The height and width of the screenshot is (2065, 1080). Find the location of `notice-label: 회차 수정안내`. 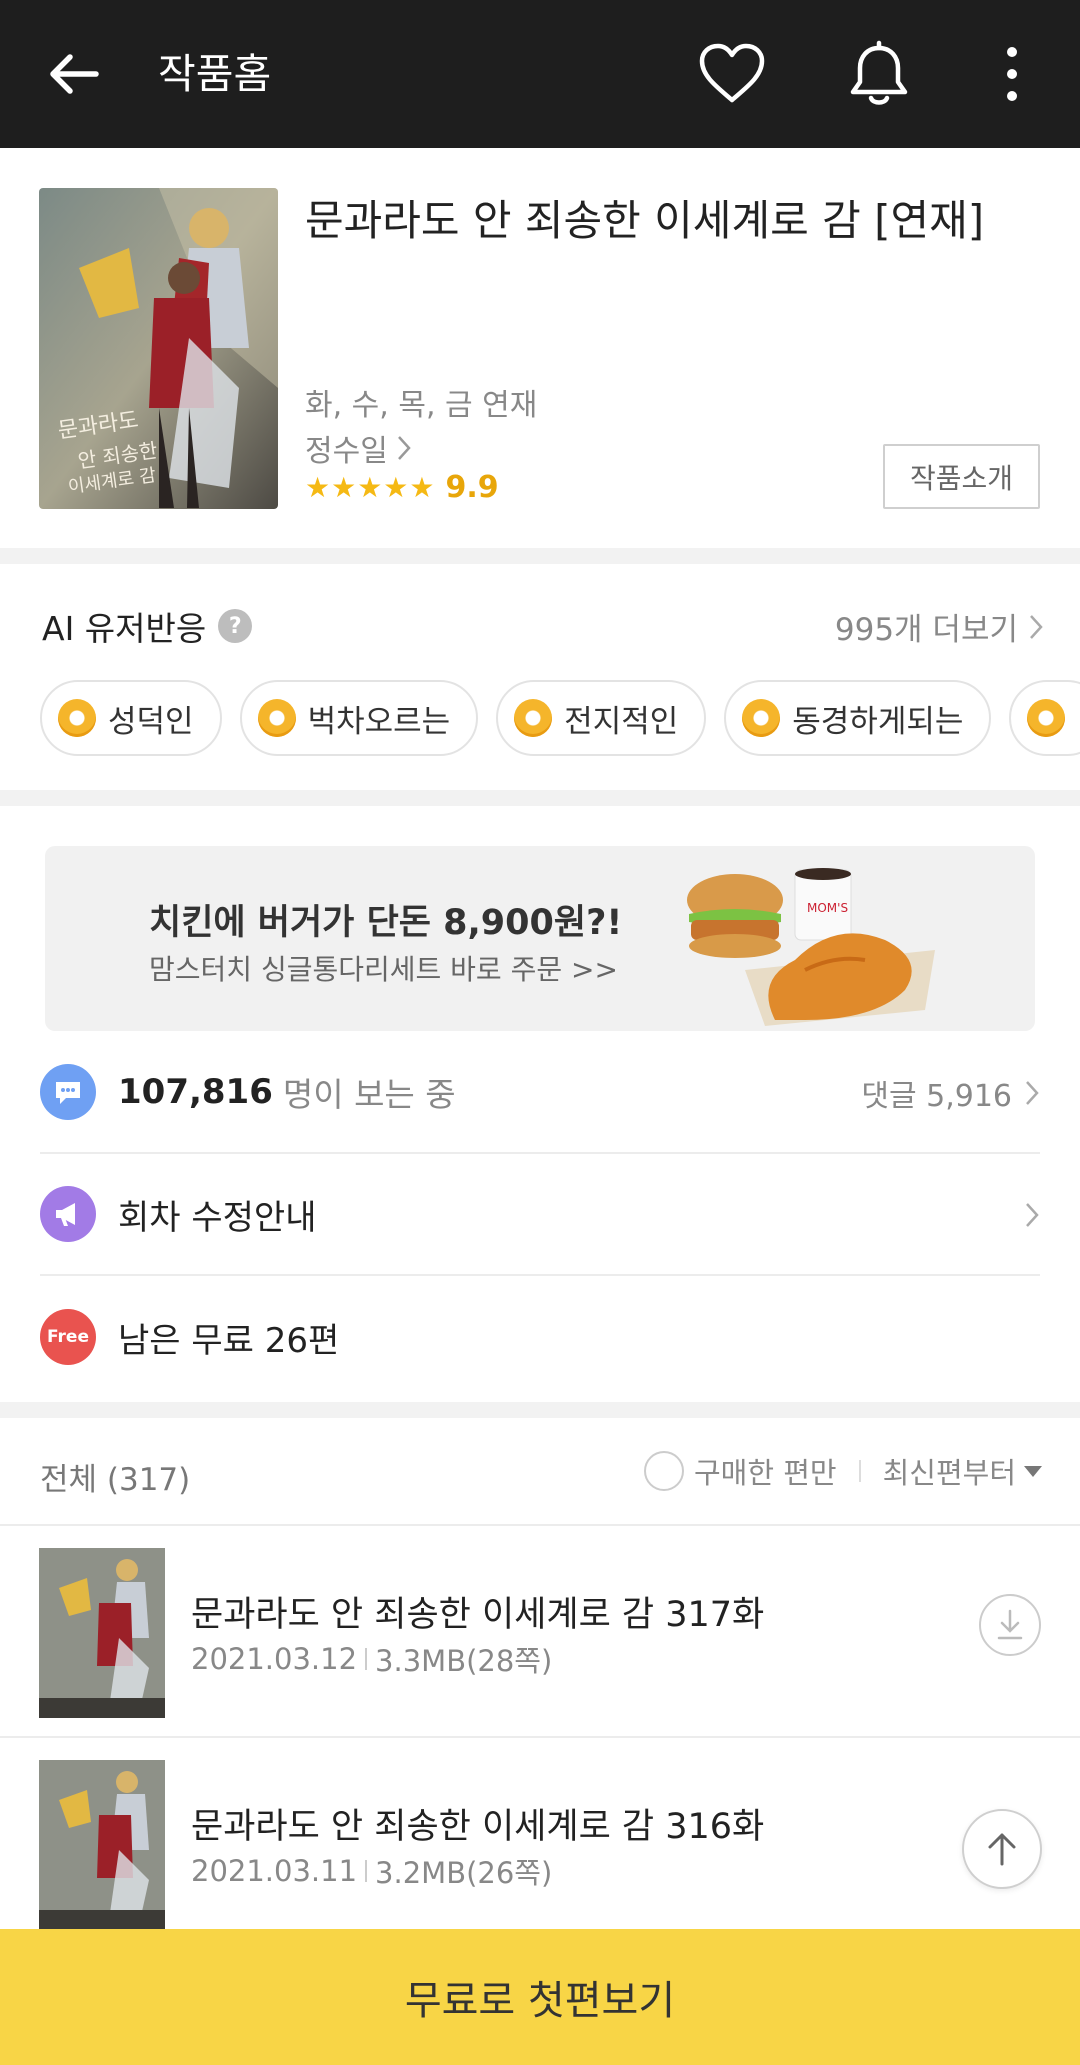

notice-label: 회차 수정안내 is located at coordinates (217, 1217).